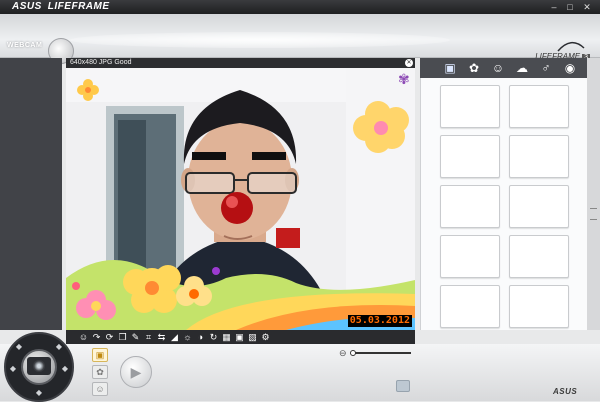 The width and height of the screenshot is (600, 402). Describe the element at coordinates (570, 7) in the screenshot. I see `maximize-button: □` at that location.